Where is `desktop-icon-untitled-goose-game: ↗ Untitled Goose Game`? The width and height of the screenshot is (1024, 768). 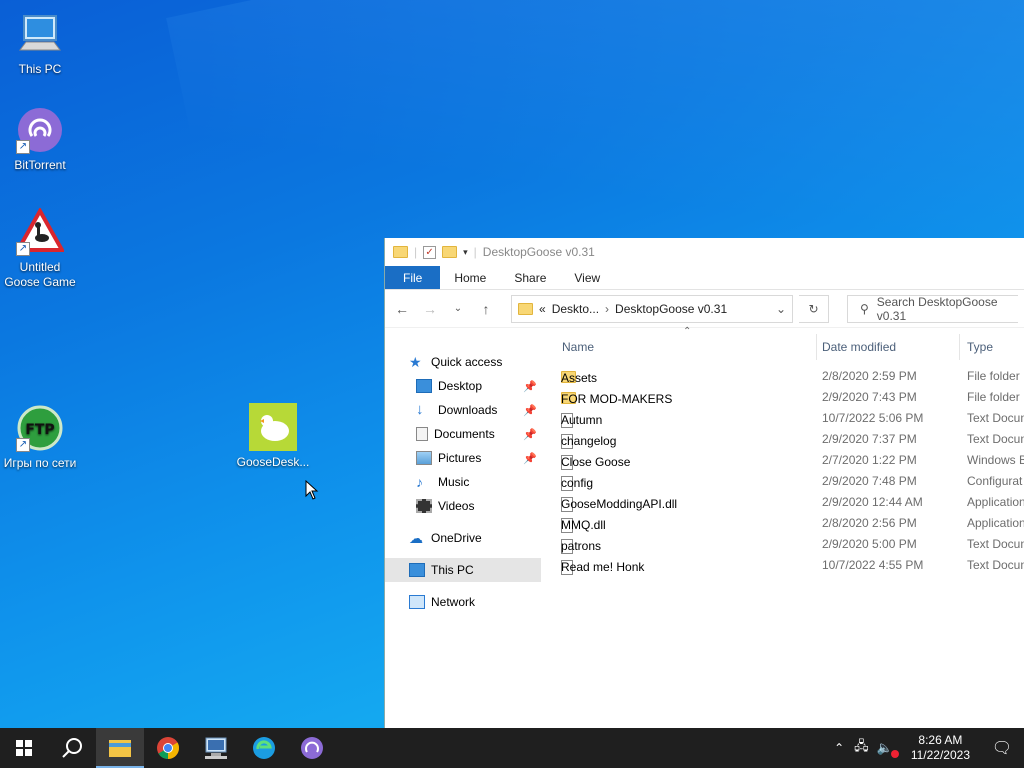
desktop-icon-untitled-goose-game: ↗ Untitled Goose Game is located at coordinates (40, 248).